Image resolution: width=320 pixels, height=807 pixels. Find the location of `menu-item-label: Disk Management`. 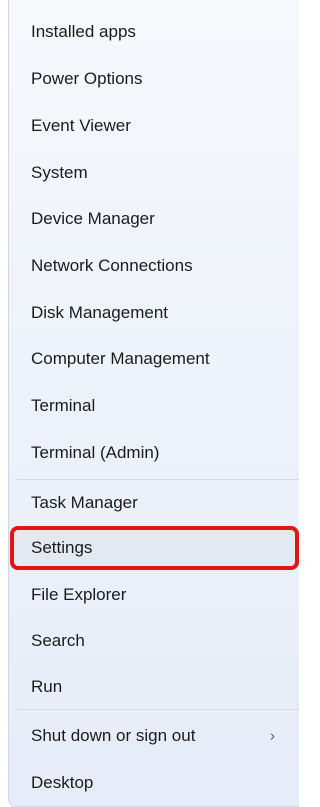

menu-item-label: Disk Management is located at coordinates (100, 312).